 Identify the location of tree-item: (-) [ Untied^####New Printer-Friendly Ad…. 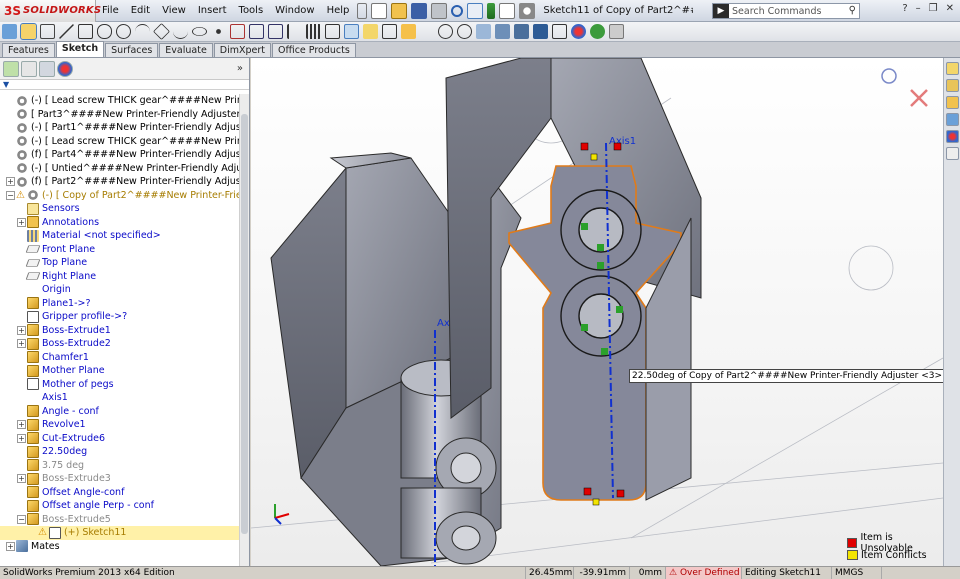
(120, 169).